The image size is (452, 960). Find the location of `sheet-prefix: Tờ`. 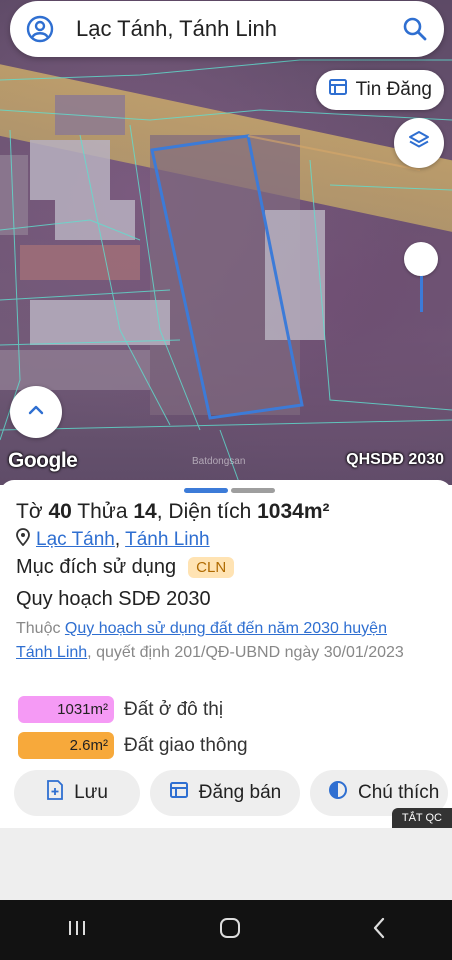

sheet-prefix: Tờ is located at coordinates (29, 511).